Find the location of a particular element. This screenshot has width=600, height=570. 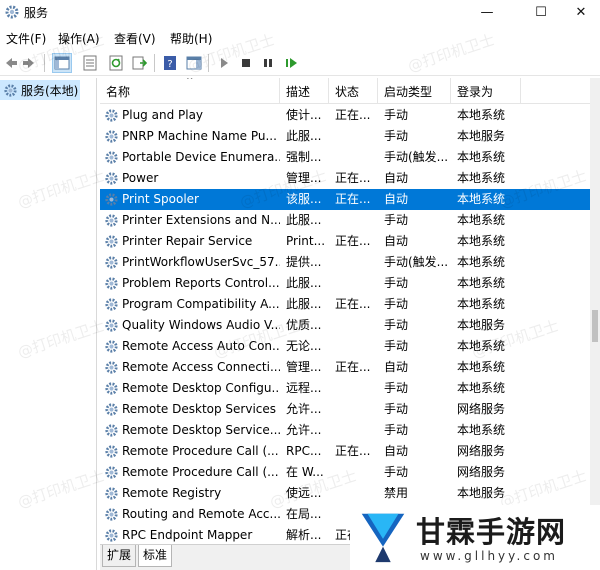

column-header-name: 名称 is located at coordinates (190, 91).